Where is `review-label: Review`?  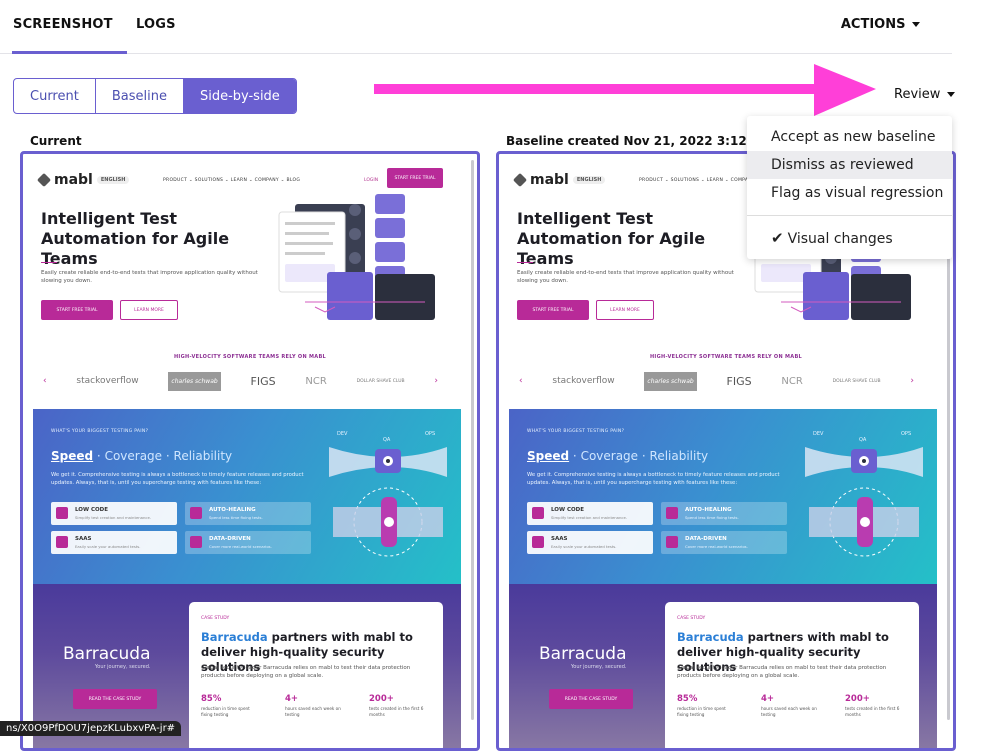 review-label: Review is located at coordinates (917, 94).